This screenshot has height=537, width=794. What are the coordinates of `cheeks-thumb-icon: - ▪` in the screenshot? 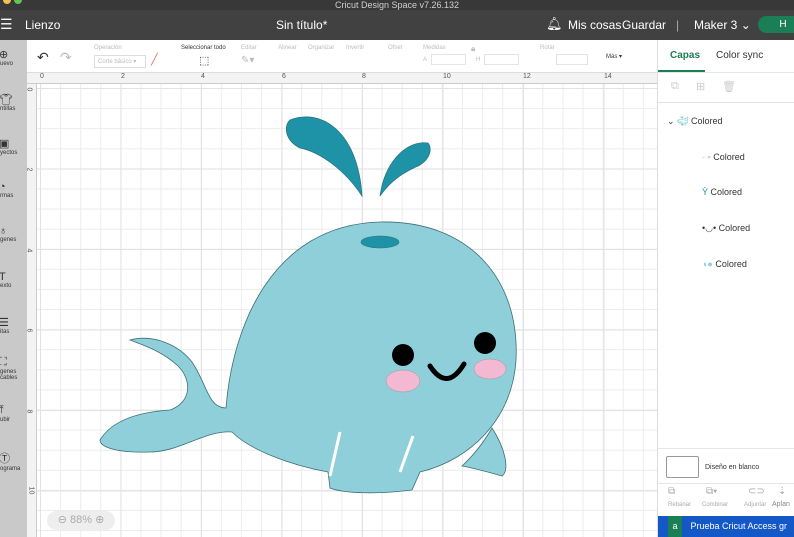 It's located at (706, 157).